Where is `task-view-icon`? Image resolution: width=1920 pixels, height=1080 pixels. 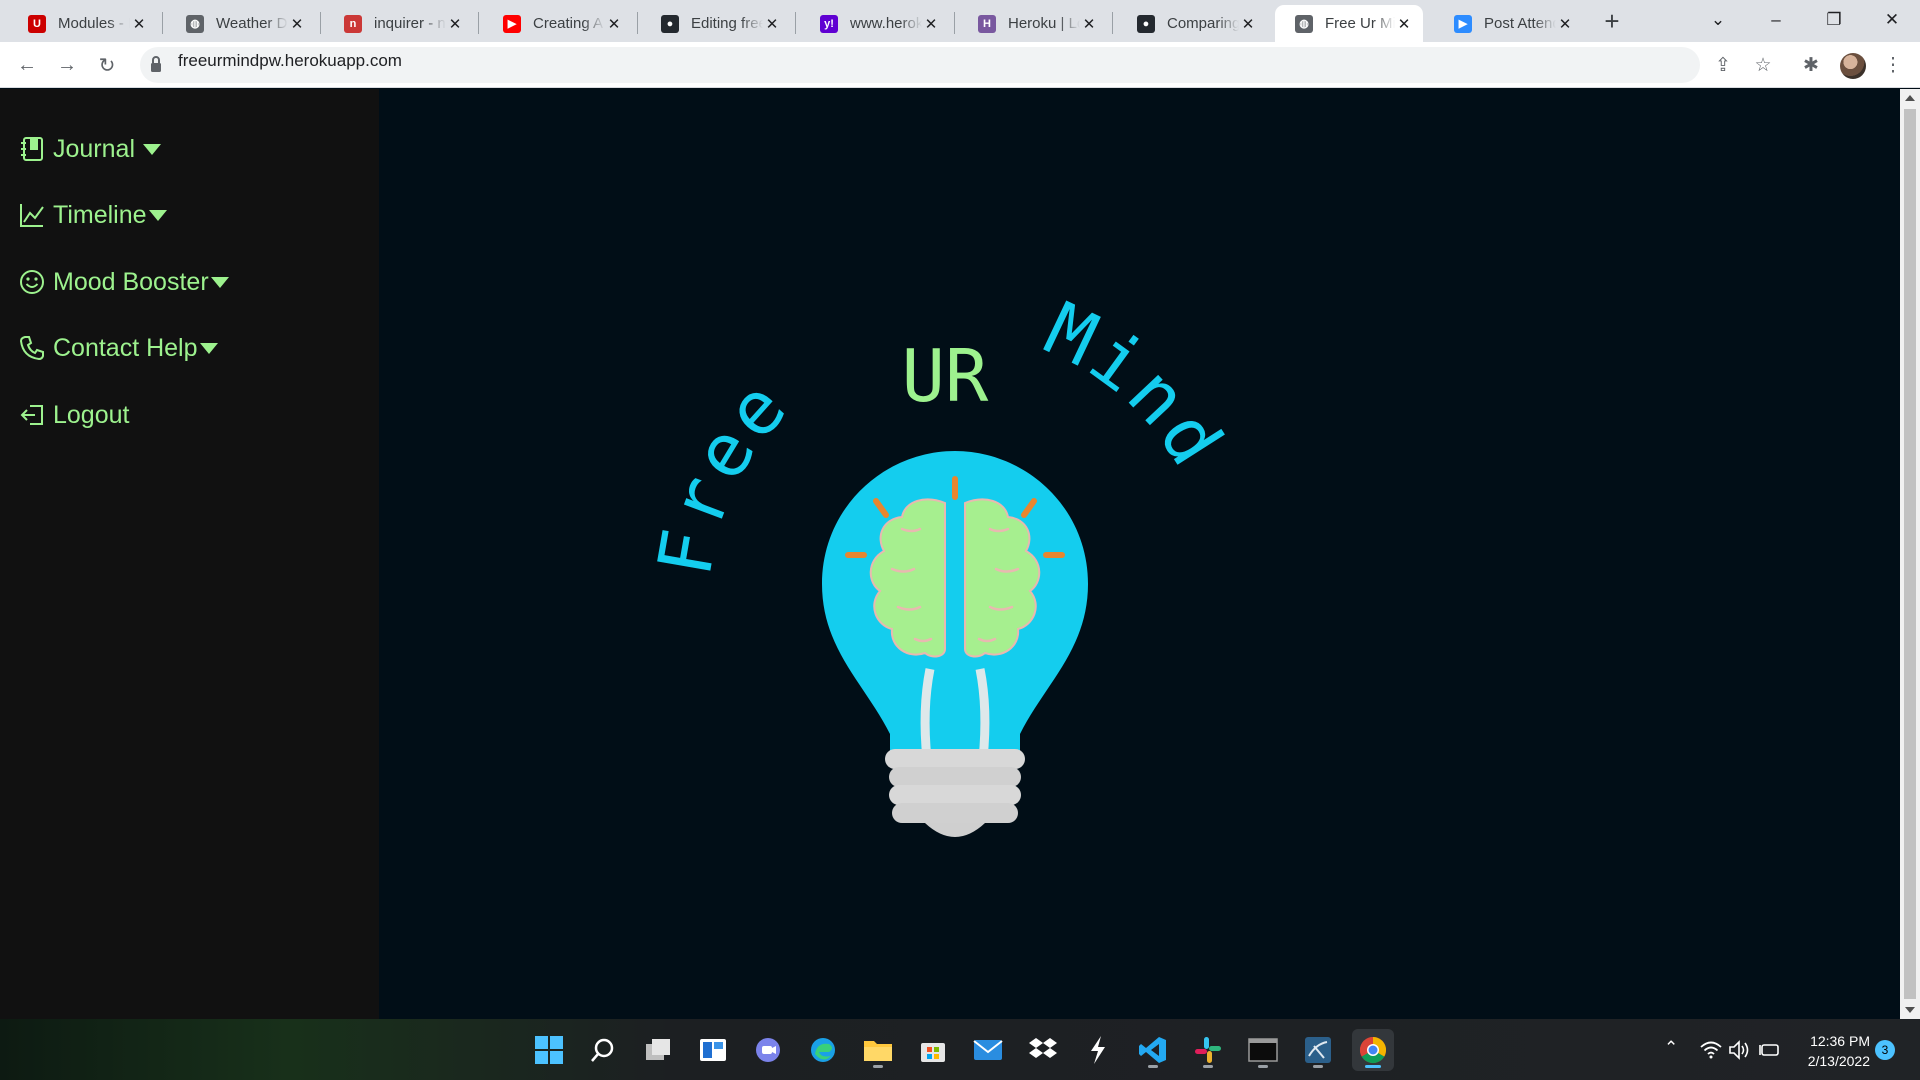 task-view-icon is located at coordinates (658, 1049).